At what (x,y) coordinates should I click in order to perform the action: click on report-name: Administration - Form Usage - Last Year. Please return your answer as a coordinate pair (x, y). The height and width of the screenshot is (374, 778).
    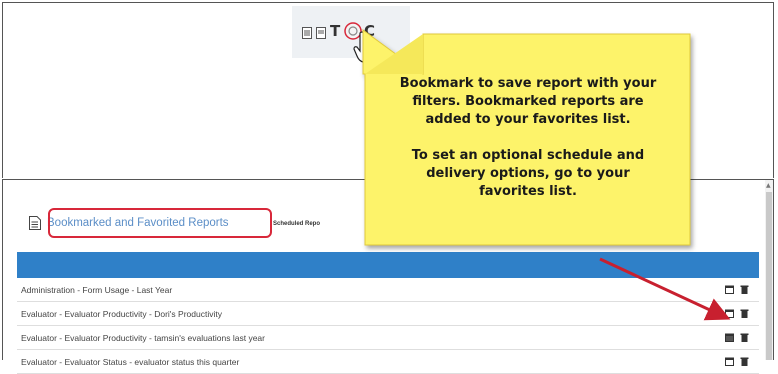
    Looking at the image, I should click on (96, 290).